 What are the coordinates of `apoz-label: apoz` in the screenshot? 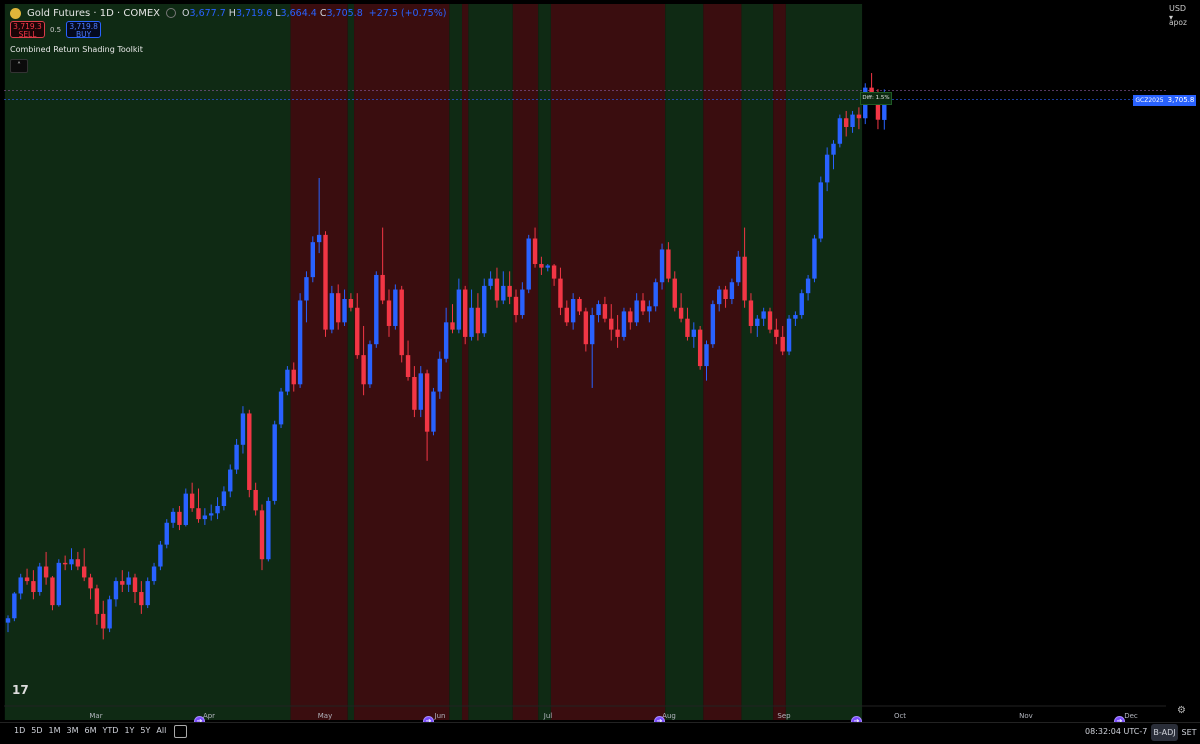 It's located at (1178, 22).